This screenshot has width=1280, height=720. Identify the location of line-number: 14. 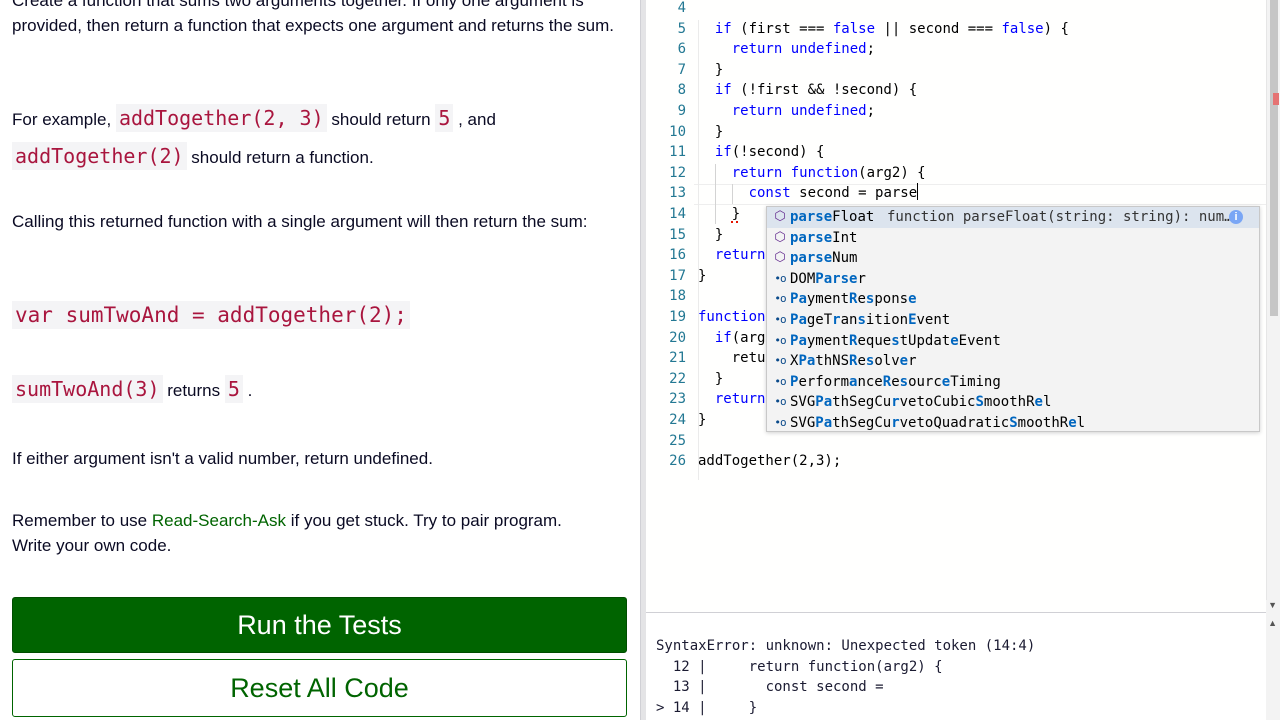
(677, 214).